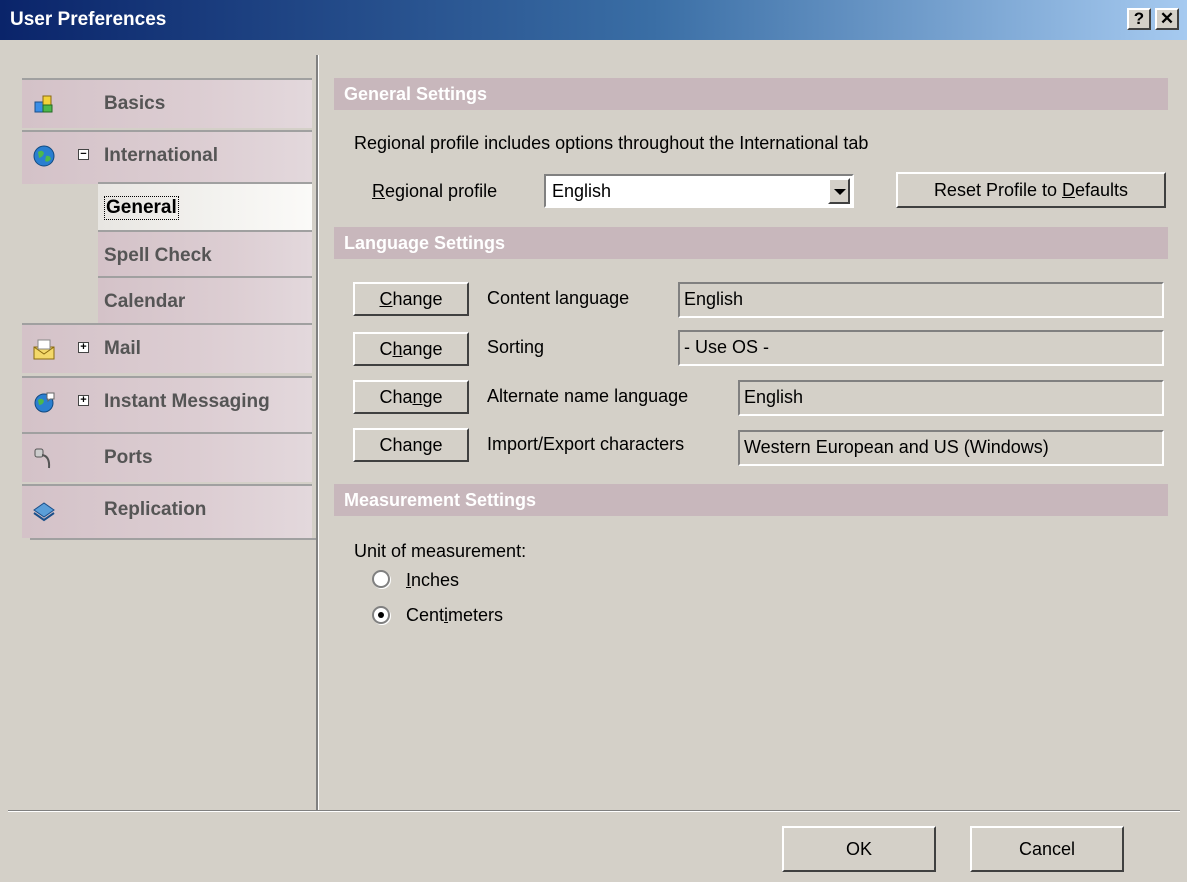  What do you see at coordinates (1139, 19) in the screenshot?
I see `help-button: ?` at bounding box center [1139, 19].